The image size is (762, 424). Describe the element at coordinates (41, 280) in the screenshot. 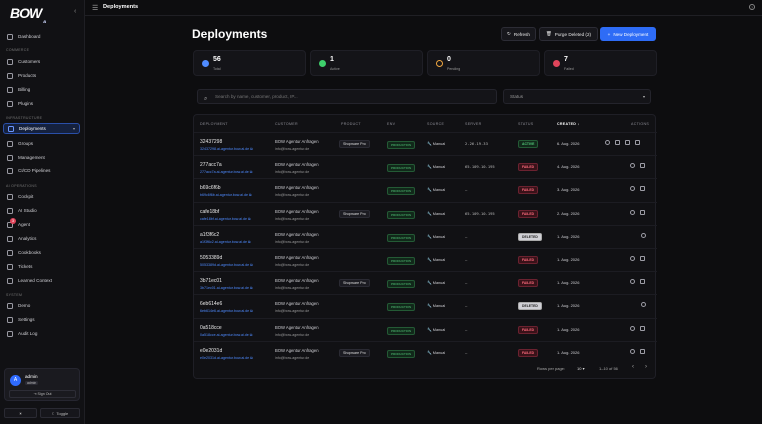

I see `sidebar-item-learned-context: Learned Context` at that location.